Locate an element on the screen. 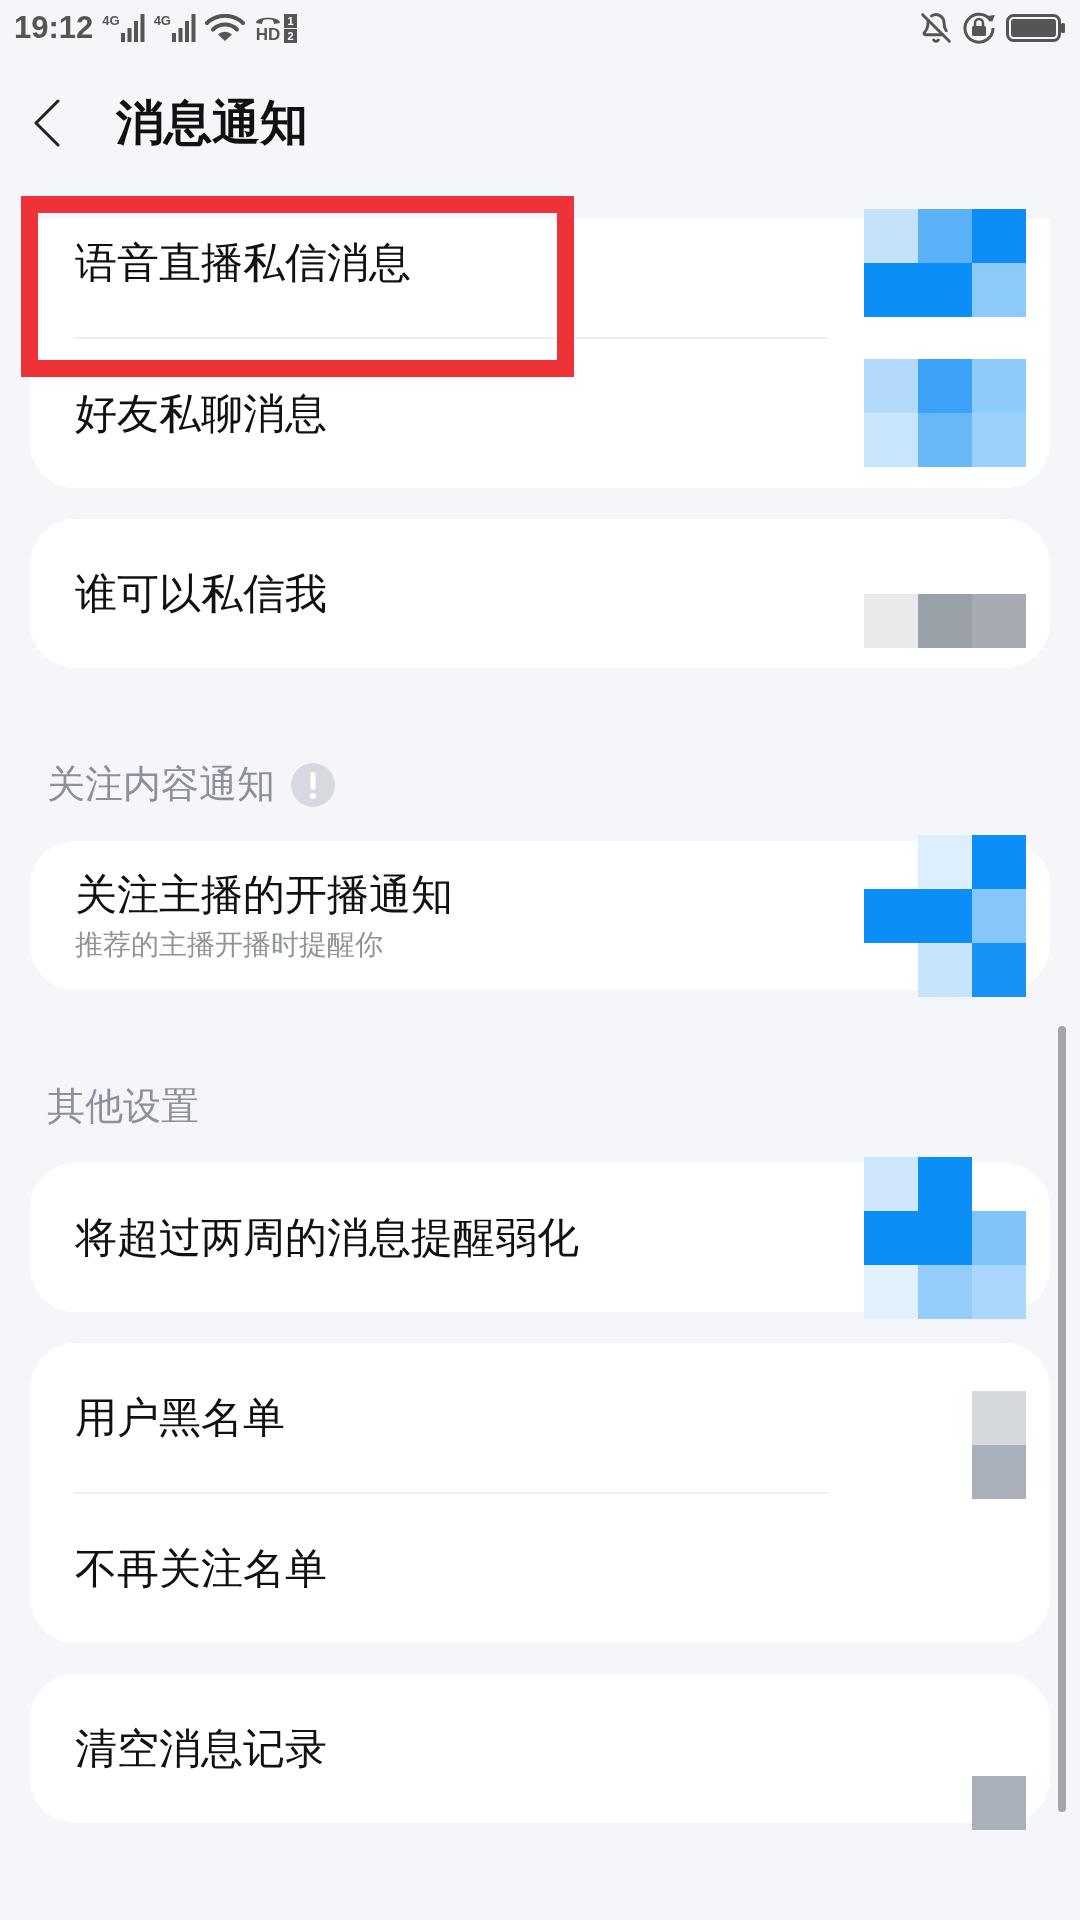 The image size is (1080, 1920). section-heading: 其他设置 is located at coordinates (123, 1106).